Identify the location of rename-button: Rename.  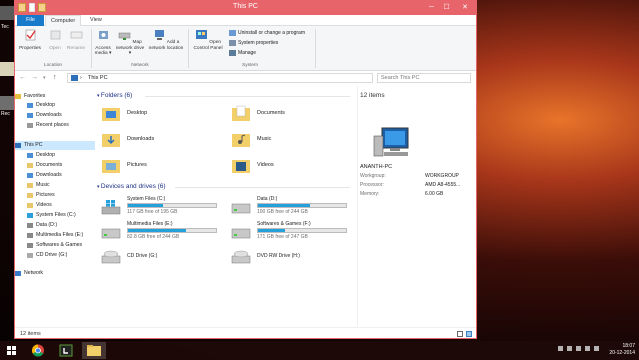
(76, 40).